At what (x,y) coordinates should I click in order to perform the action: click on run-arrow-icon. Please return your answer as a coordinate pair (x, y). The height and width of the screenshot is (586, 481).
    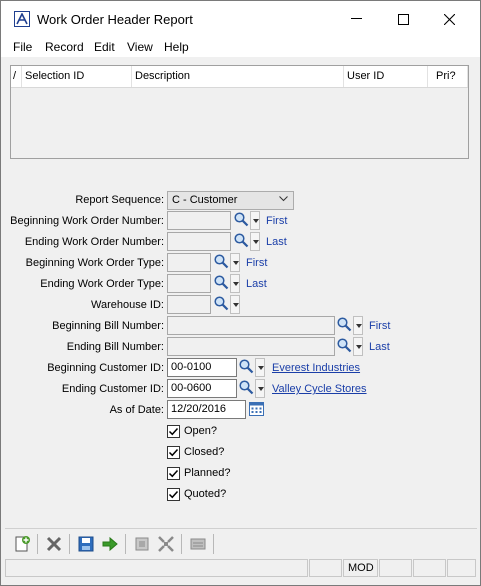
    Looking at the image, I should click on (110, 544).